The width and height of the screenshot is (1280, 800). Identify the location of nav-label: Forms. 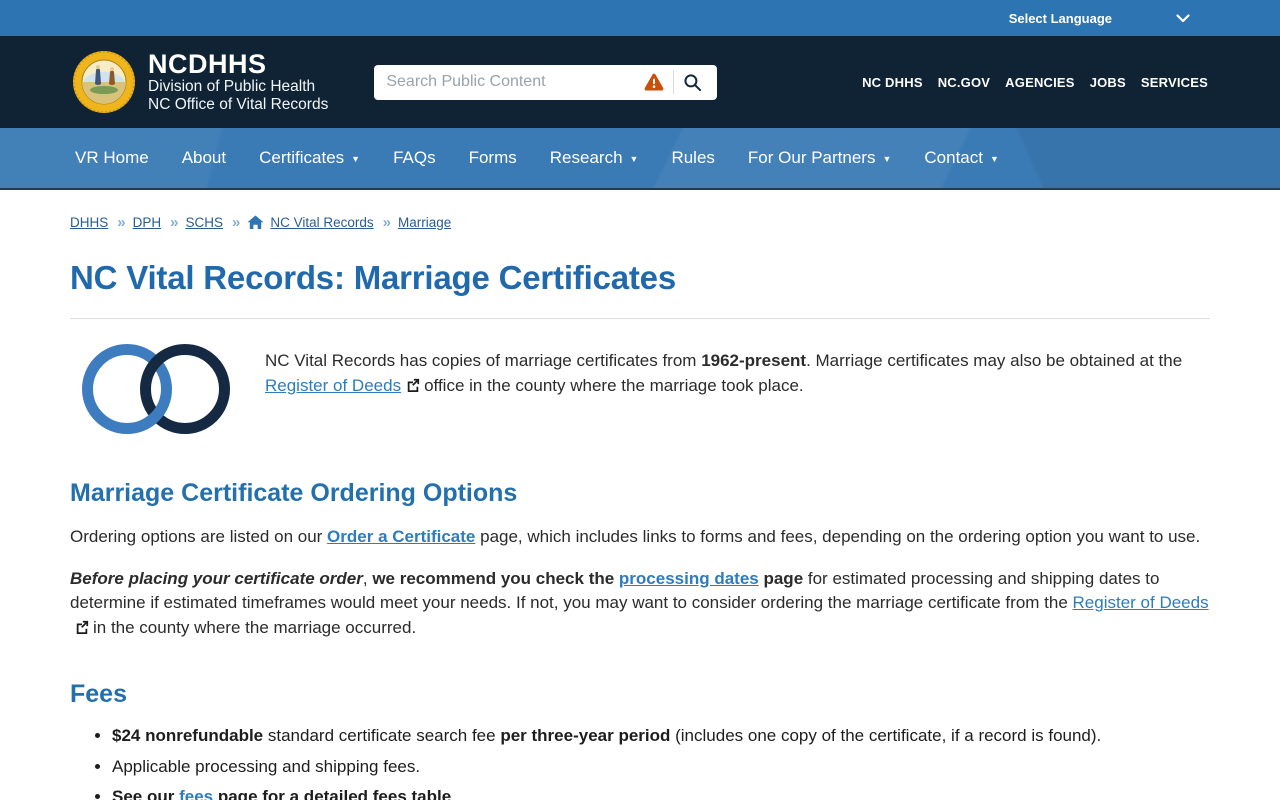
(492, 157).